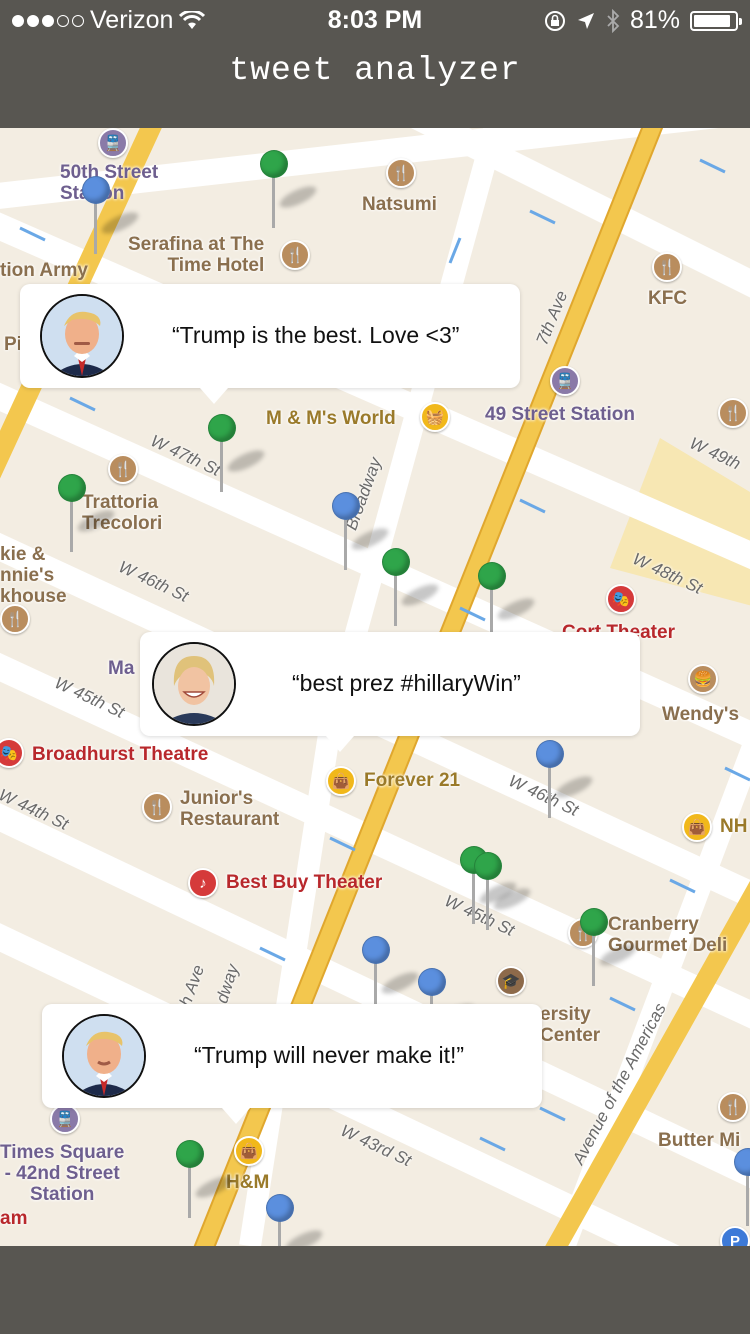 The image size is (750, 1334). I want to click on battery-percent: 81%, so click(654, 20).